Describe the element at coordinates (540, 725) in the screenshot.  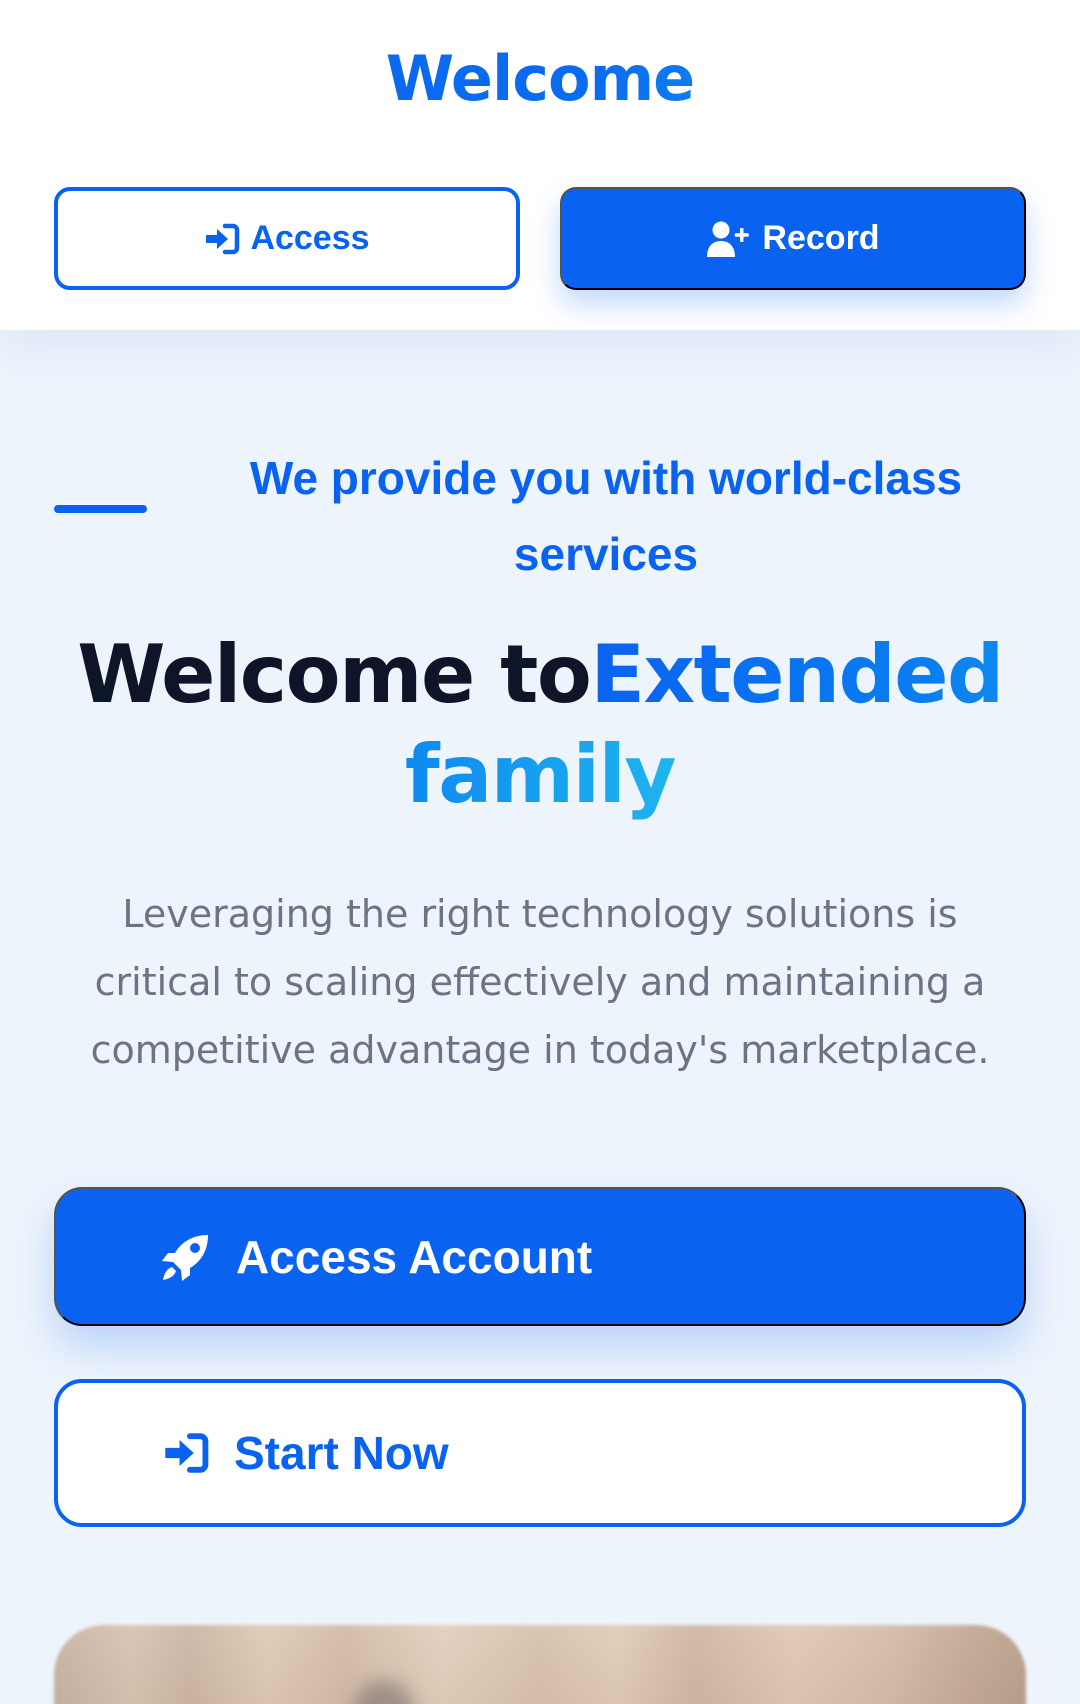
I see `hero-title: Welcome toExtended family` at that location.